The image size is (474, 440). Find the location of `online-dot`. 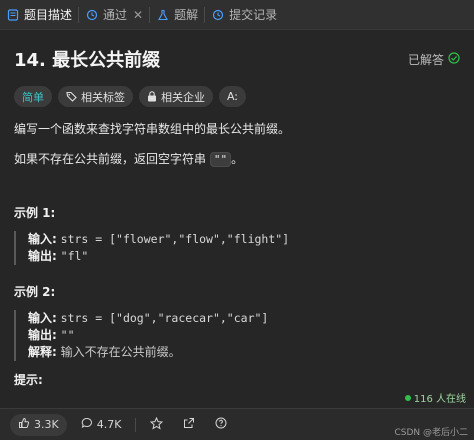

online-dot is located at coordinates (407, 397).